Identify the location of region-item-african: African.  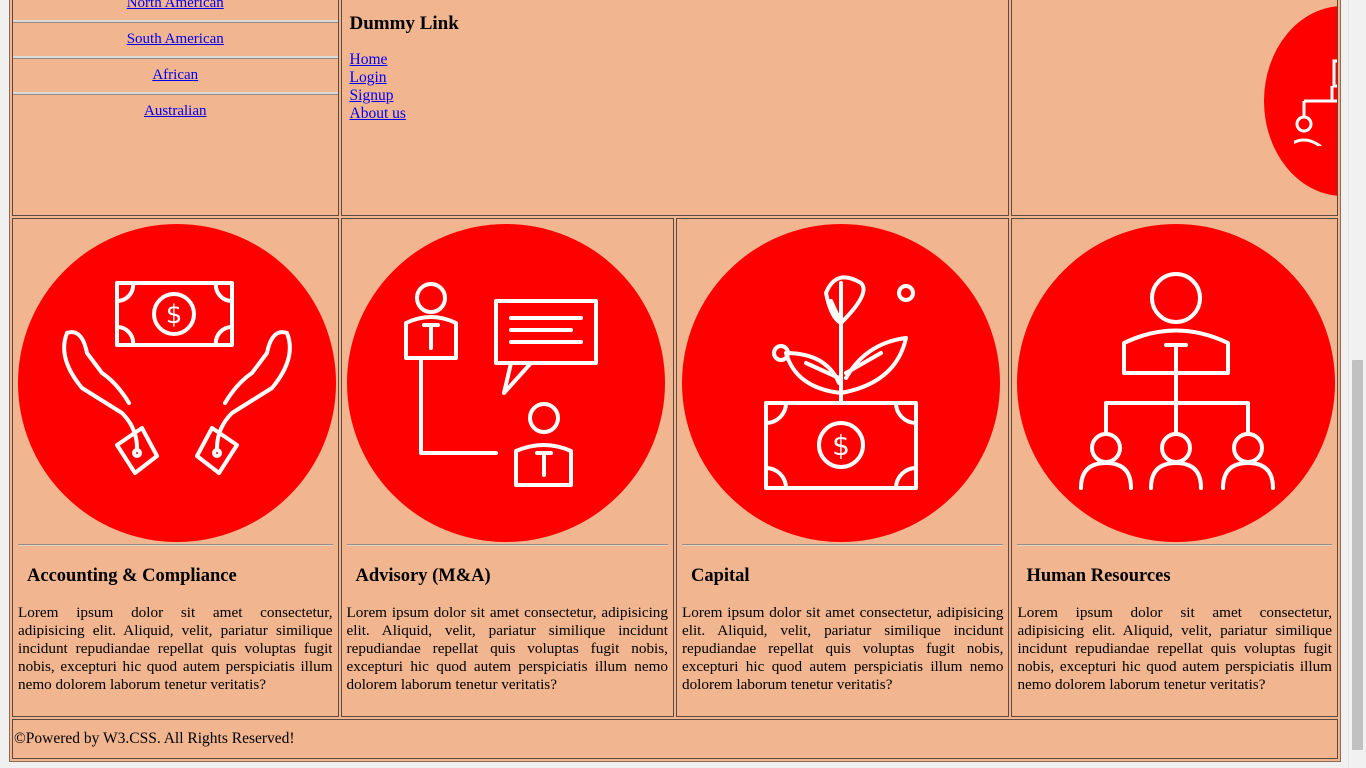
(175, 76).